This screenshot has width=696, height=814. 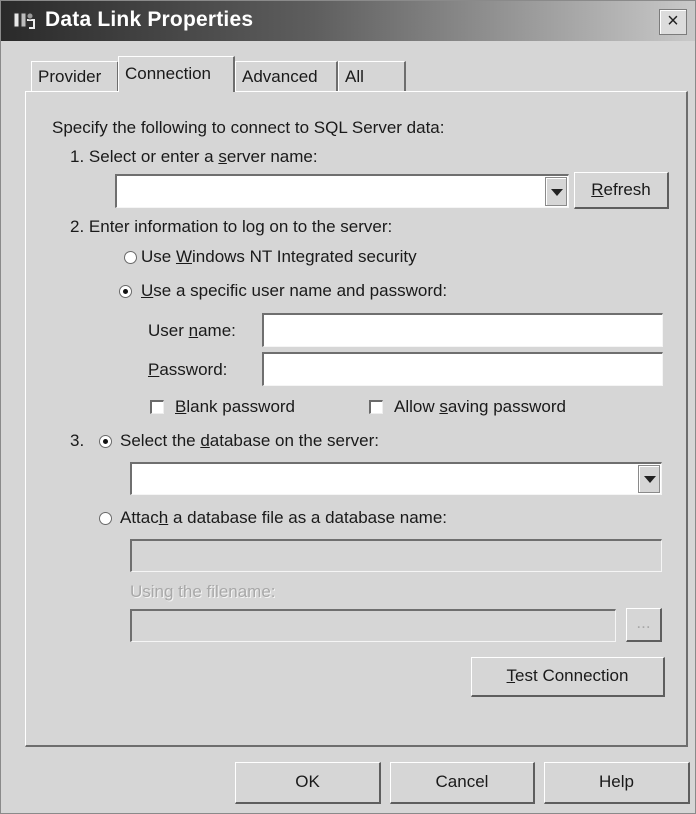 What do you see at coordinates (249, 440) in the screenshot?
I see `select-database-label: Select the database on the server:` at bounding box center [249, 440].